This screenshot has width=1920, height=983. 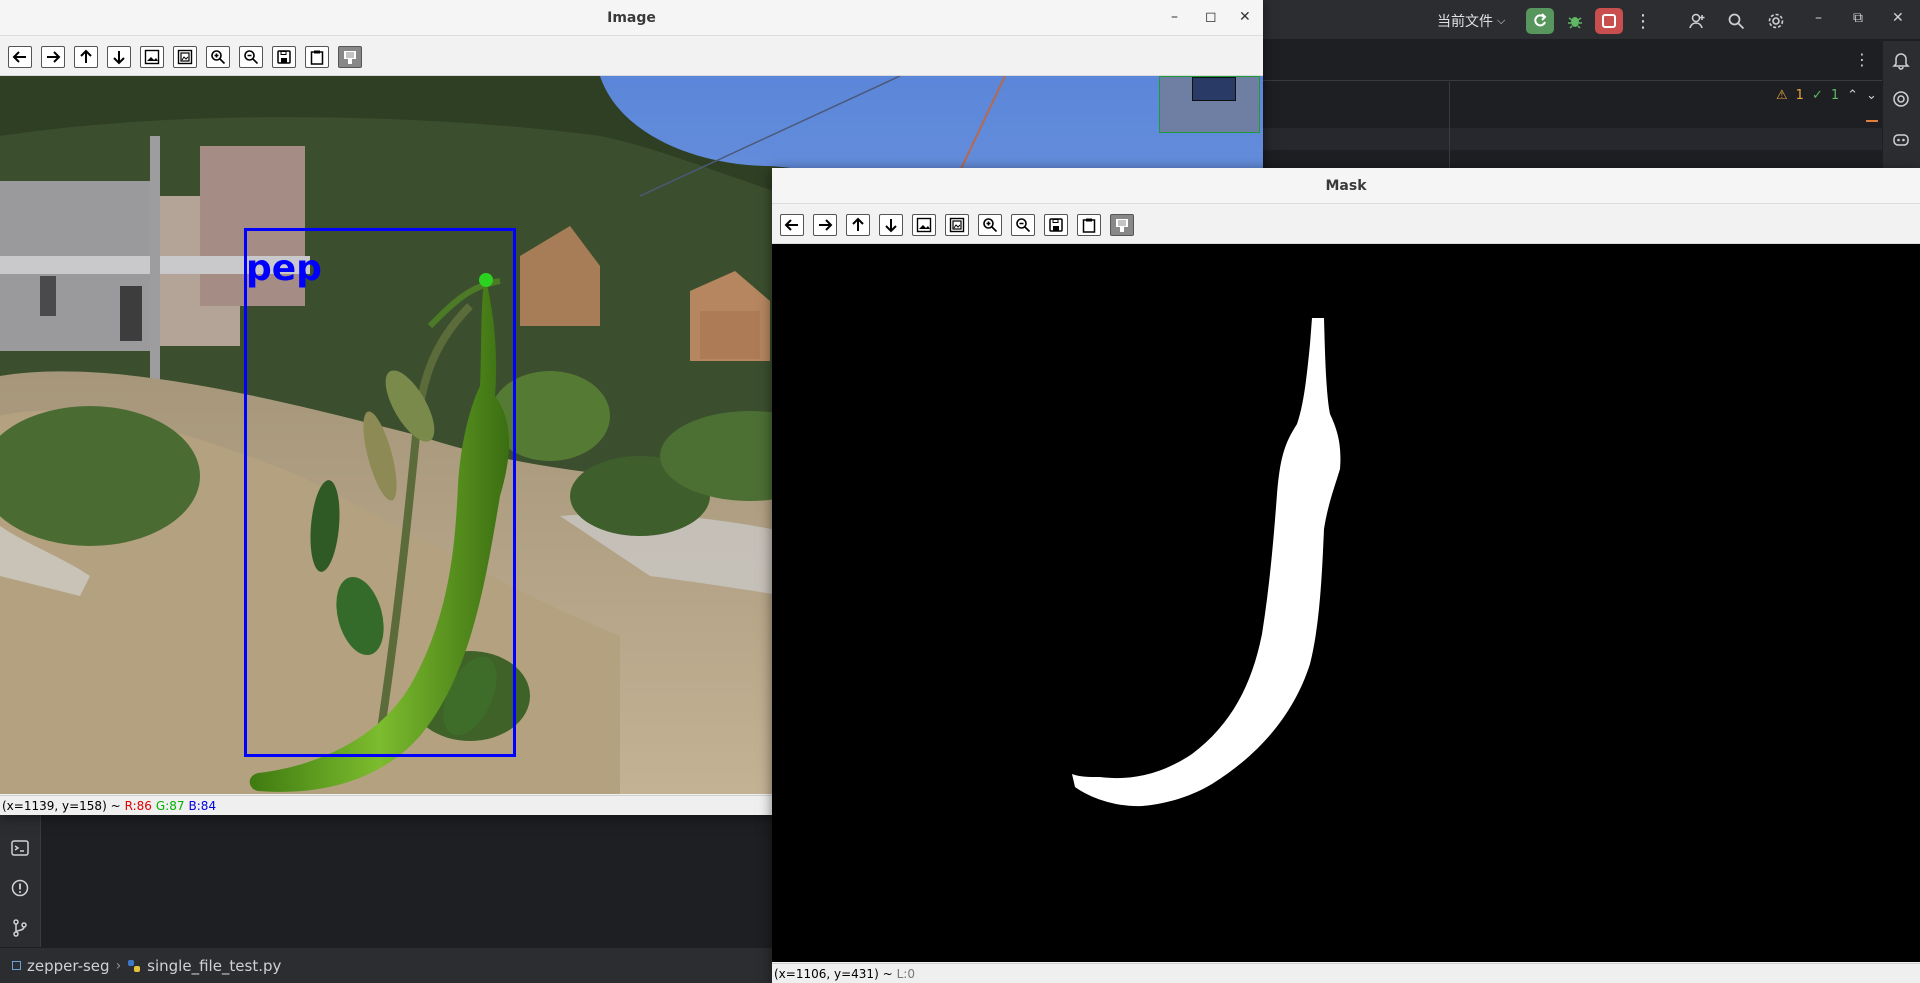 I want to click on add-user-button, so click(x=1697, y=21).